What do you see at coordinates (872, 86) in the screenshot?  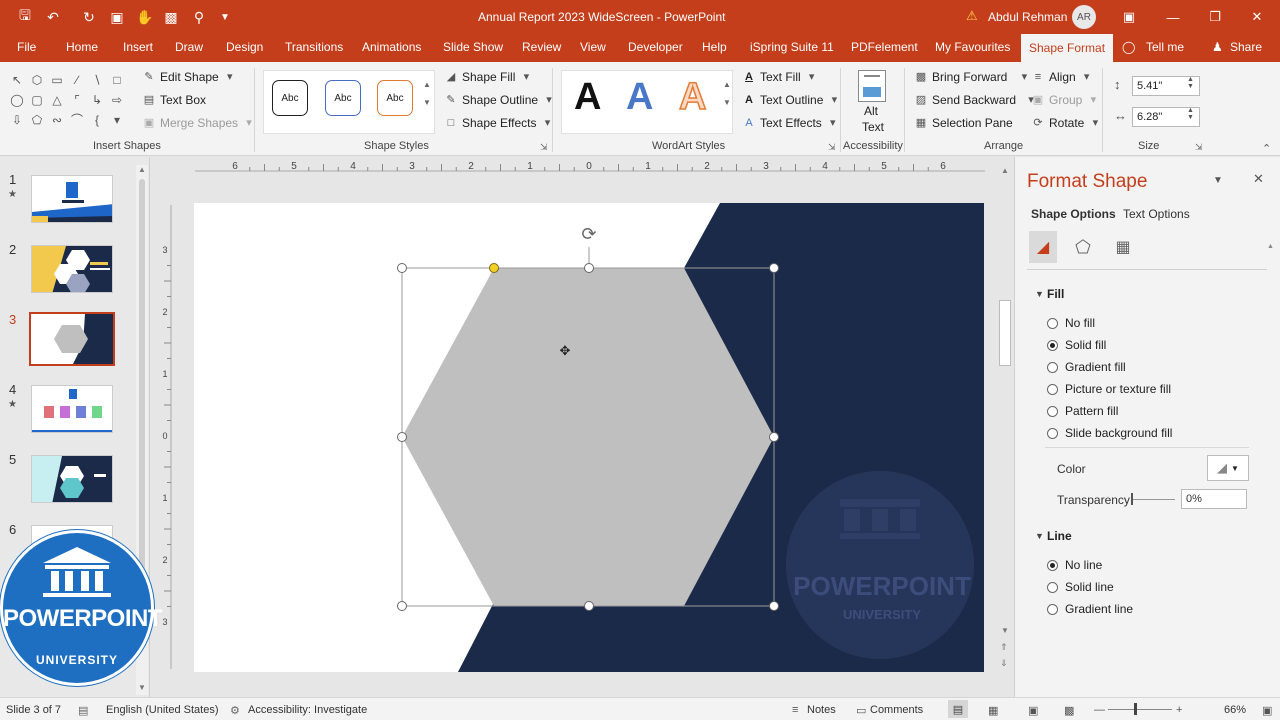 I see `alt-text-icon` at bounding box center [872, 86].